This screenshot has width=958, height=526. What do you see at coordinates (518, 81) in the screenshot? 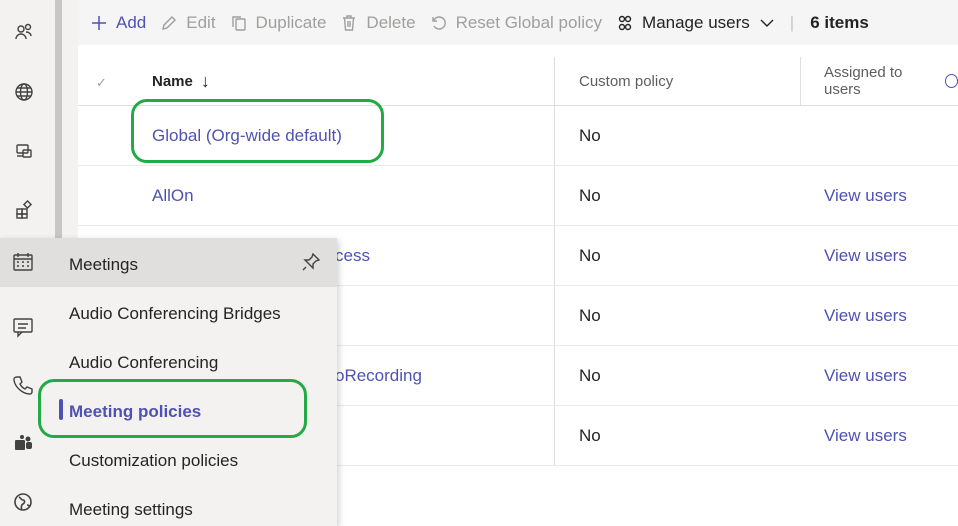
I see `table-header: ✓ Name ↓ Custom policy Assigned to users` at bounding box center [518, 81].